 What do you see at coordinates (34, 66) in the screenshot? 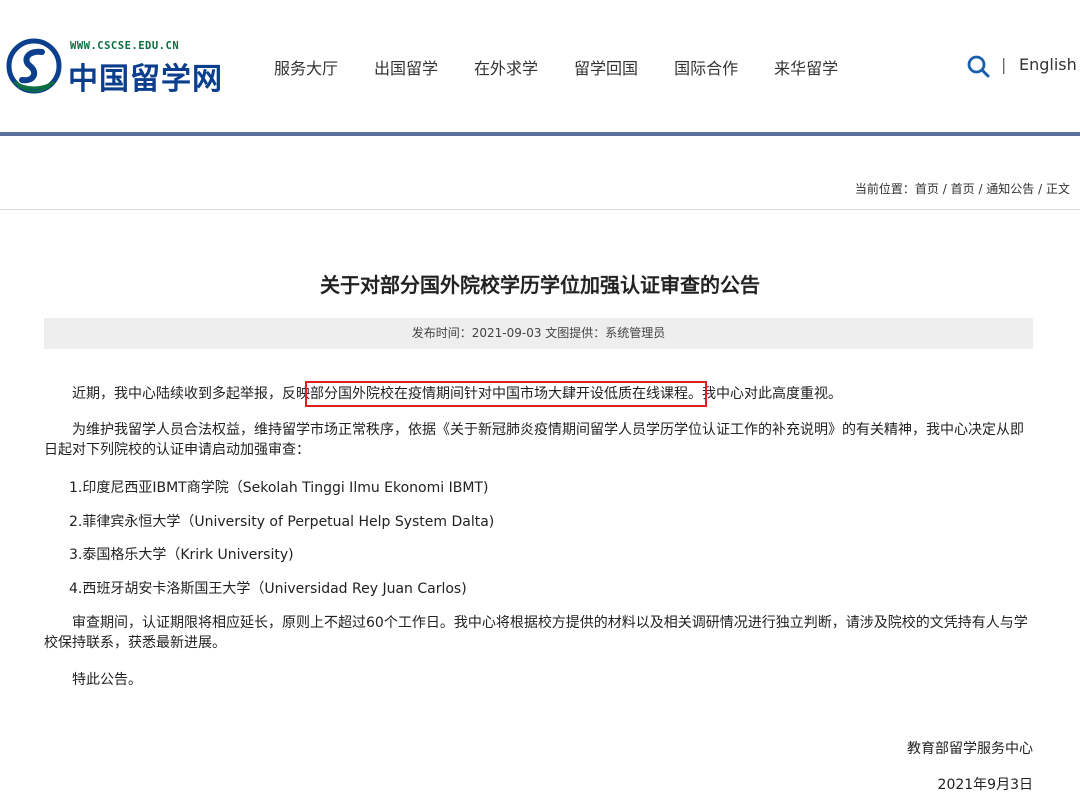
I see `cscse-logo-icon` at bounding box center [34, 66].